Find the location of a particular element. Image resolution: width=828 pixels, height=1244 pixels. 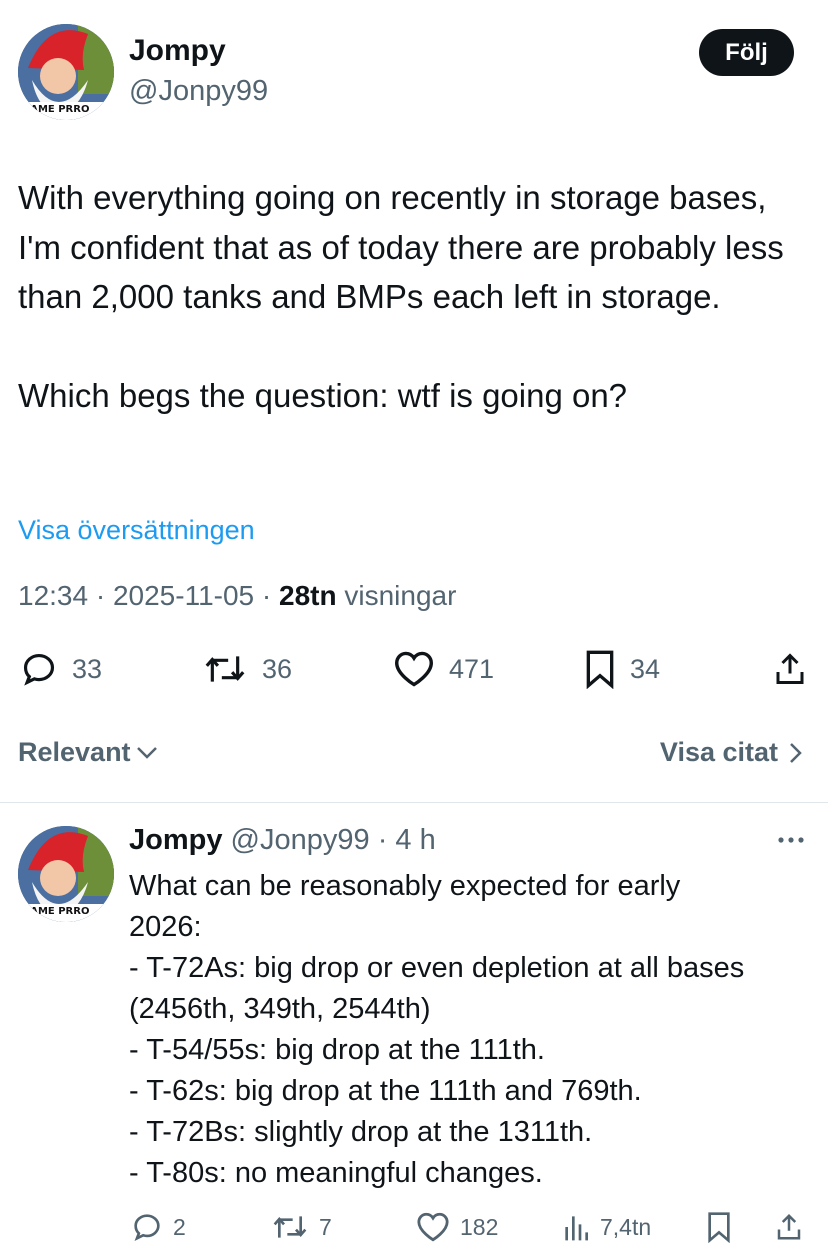

view-quotes-label: Visa citat is located at coordinates (718, 752).